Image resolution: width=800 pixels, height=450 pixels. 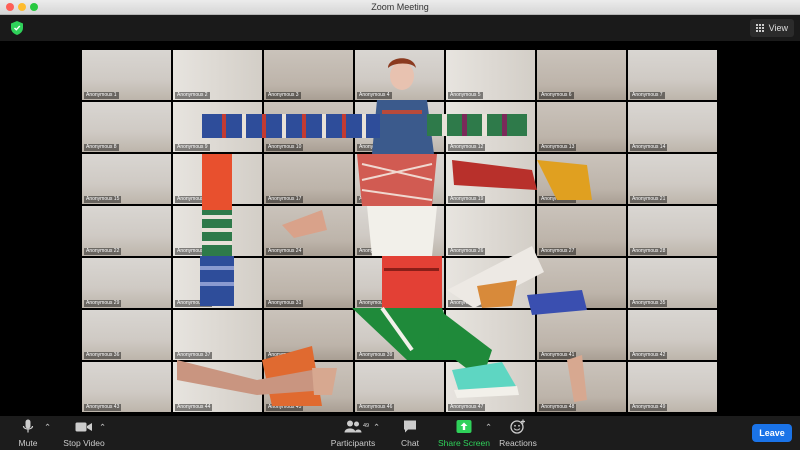 I want to click on participant-video-tile: Anonymous 8, so click(x=126, y=127).